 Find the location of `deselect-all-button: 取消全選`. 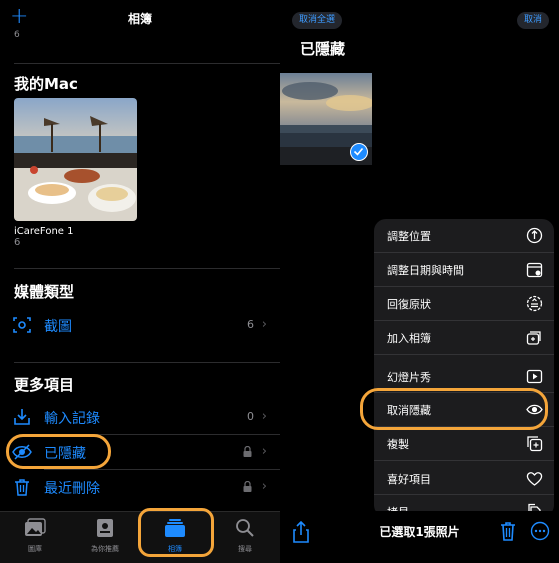

deselect-all-button: 取消全選 is located at coordinates (317, 20).